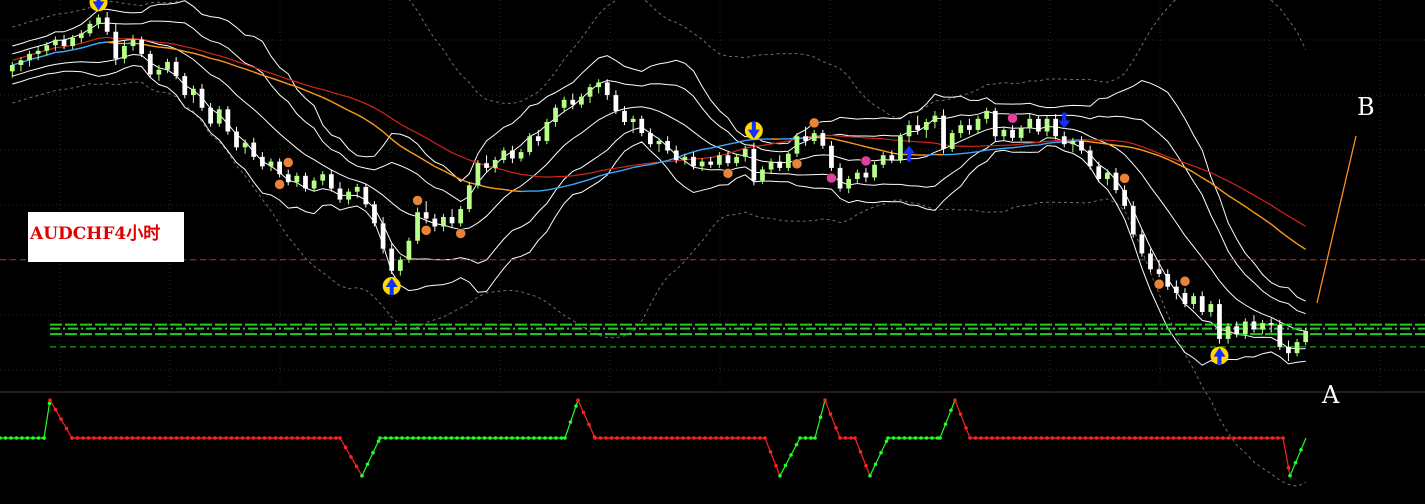 This screenshot has width=1425, height=504. I want to click on annotation-a: A, so click(1330, 395).